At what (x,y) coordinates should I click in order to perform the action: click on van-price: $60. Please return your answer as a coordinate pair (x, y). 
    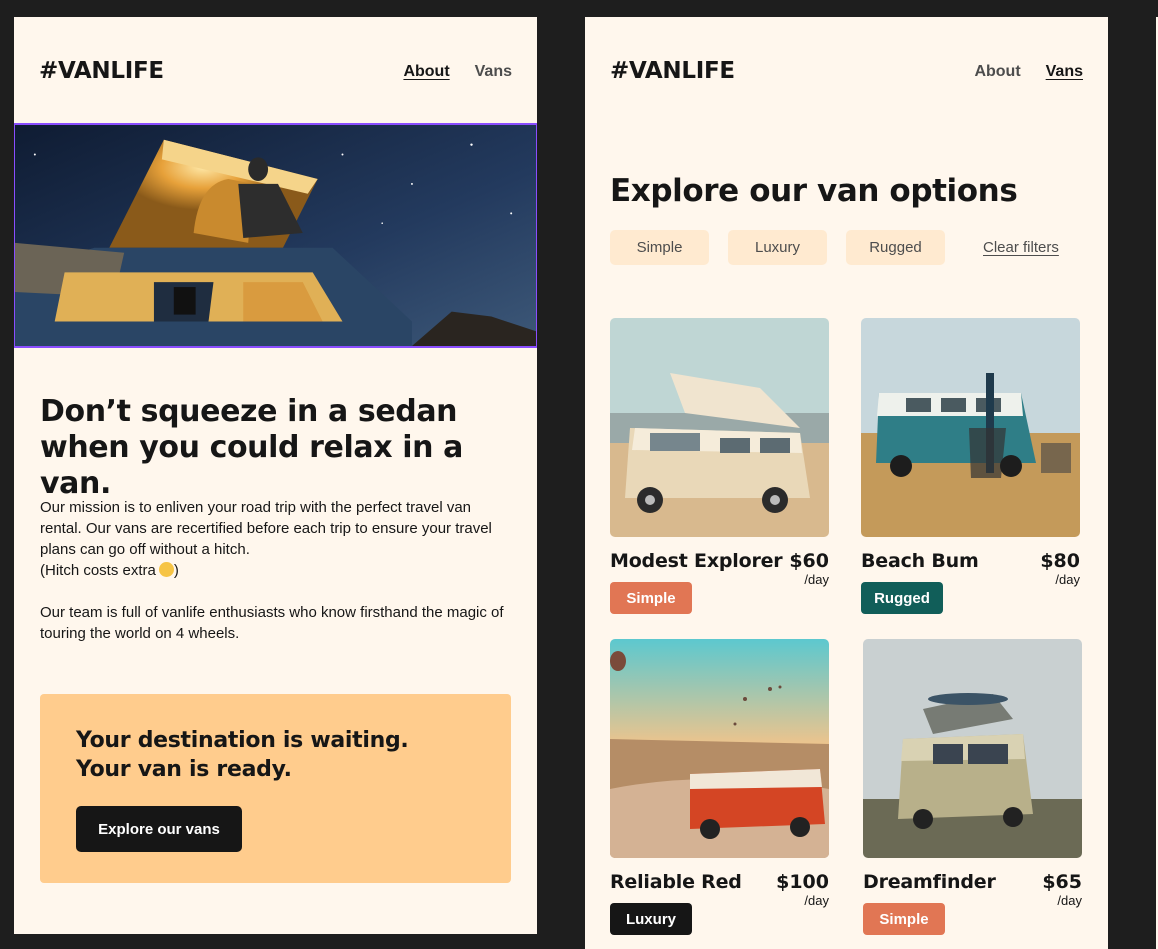
    Looking at the image, I should click on (809, 561).